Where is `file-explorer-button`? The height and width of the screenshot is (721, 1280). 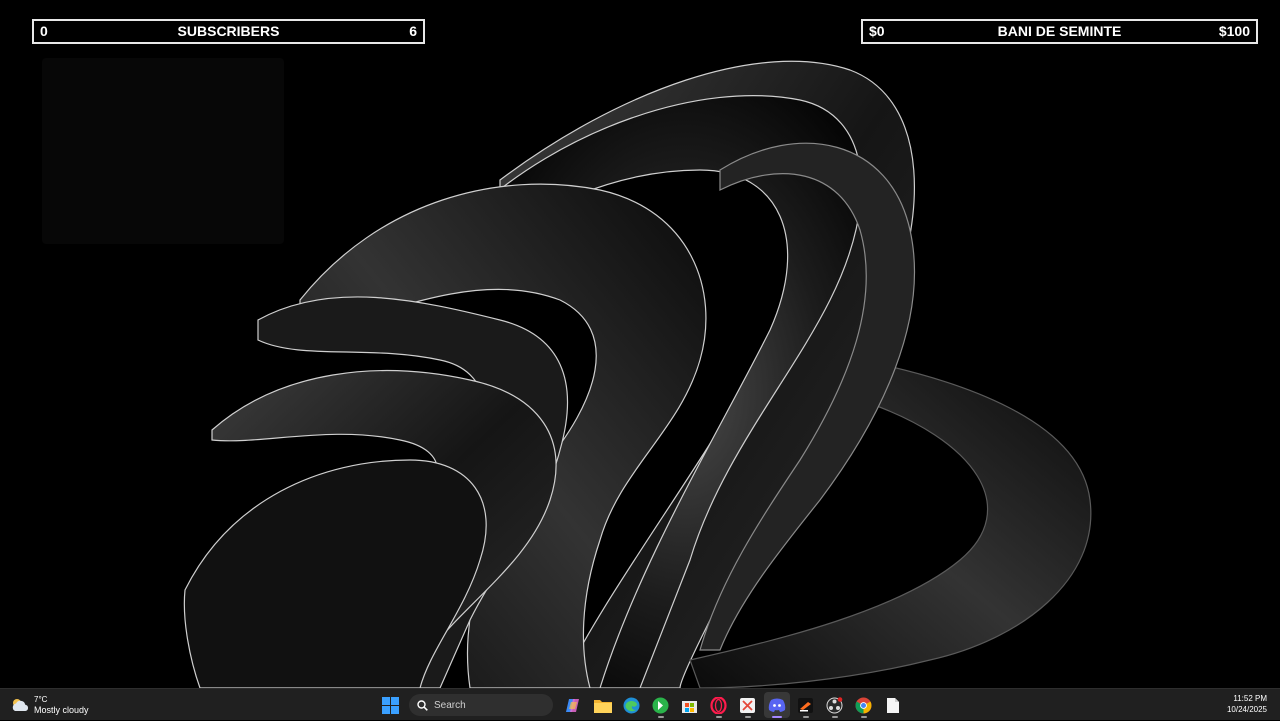
file-explorer-button is located at coordinates (603, 705).